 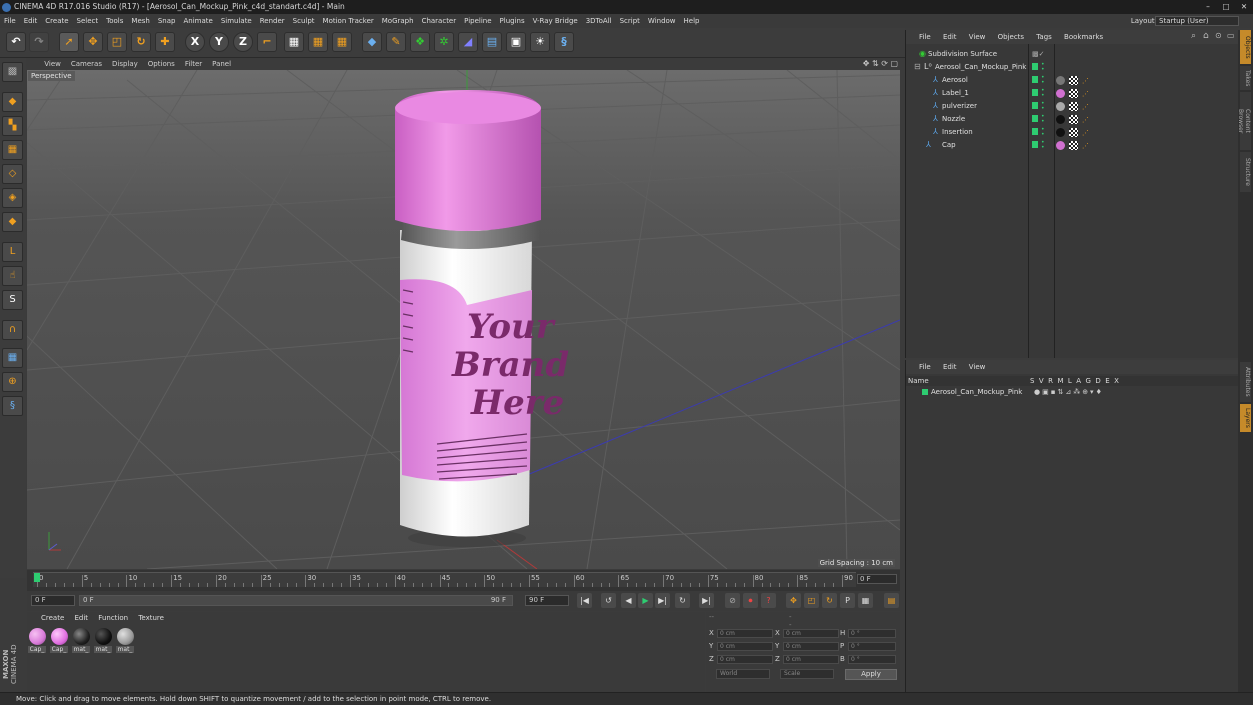 I want to click on position-y-field: 0 cm, so click(x=745, y=646).